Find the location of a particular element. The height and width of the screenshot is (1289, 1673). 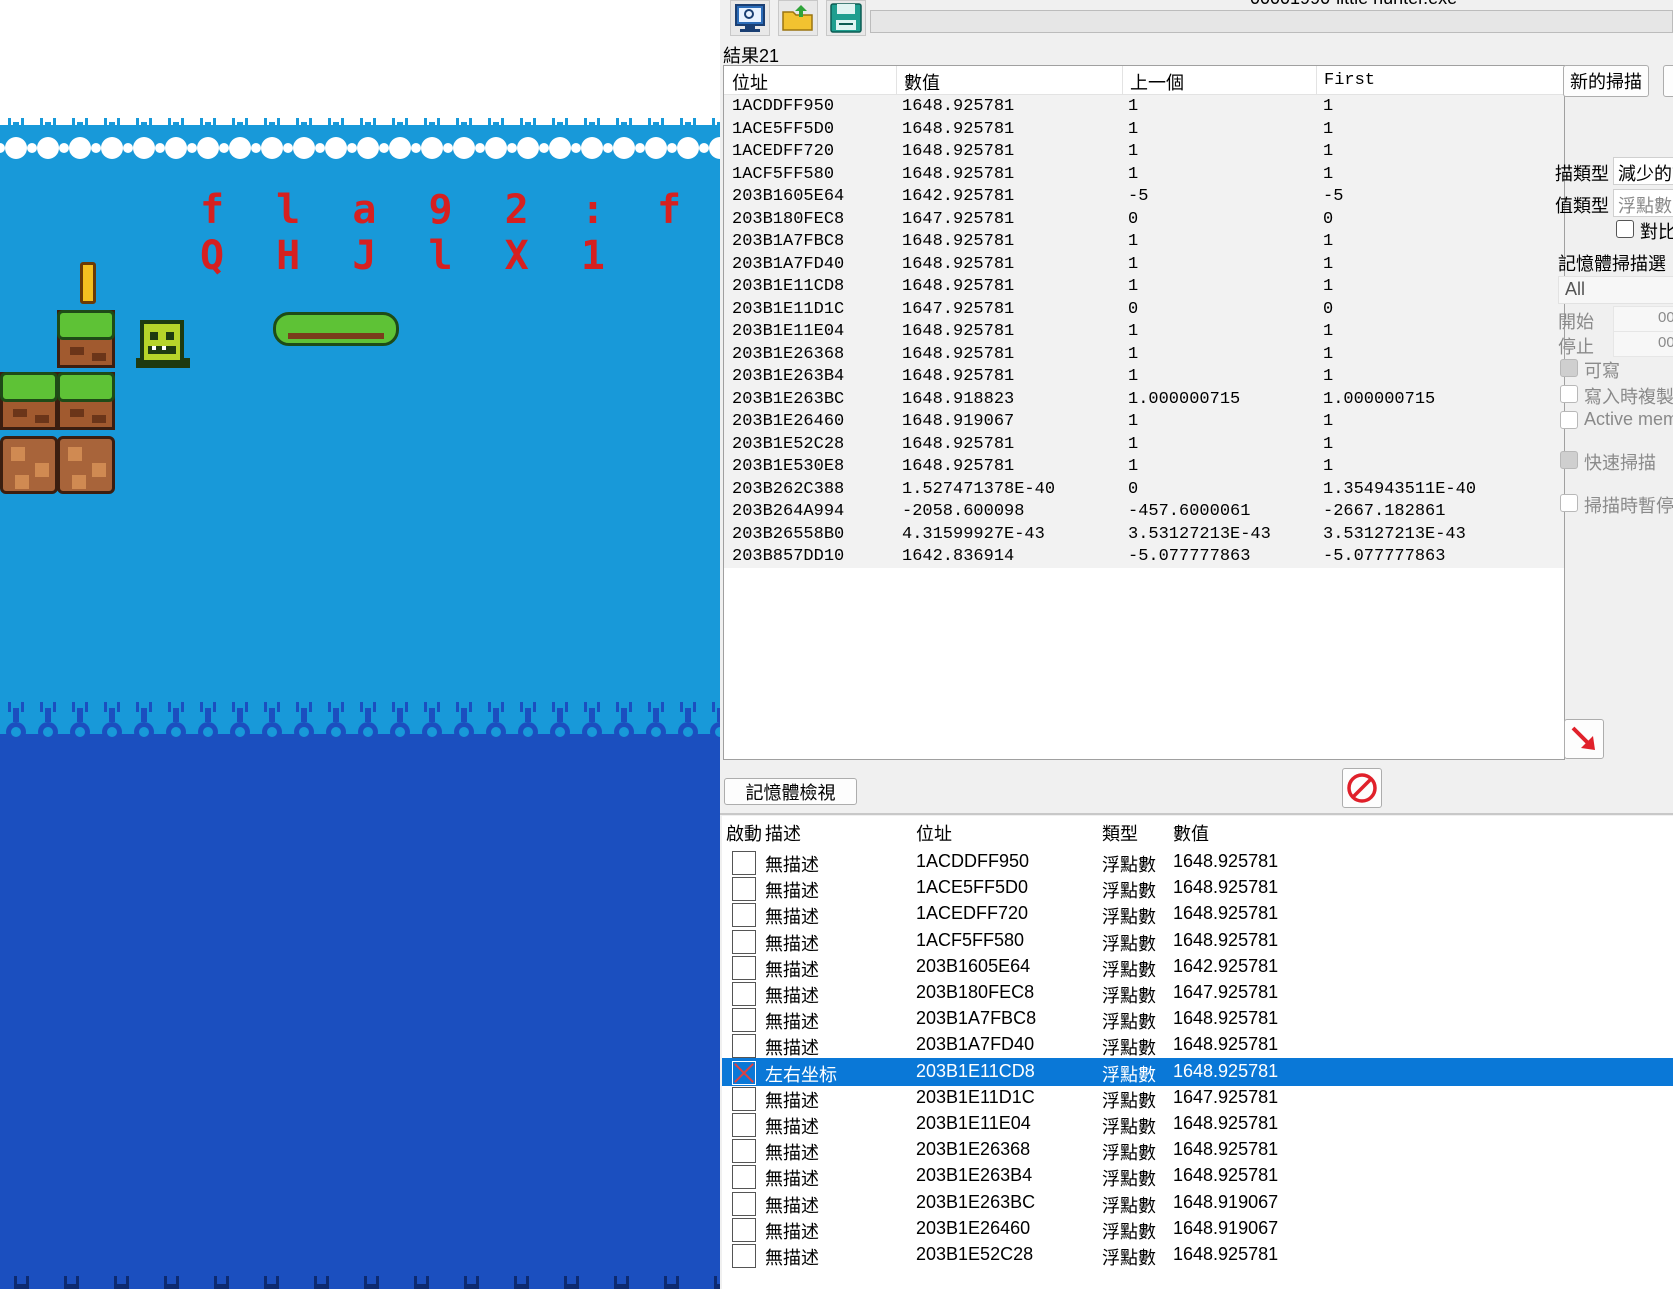

result-row: 203B1E26460 1648.919067 1 1 is located at coordinates (1144, 422).